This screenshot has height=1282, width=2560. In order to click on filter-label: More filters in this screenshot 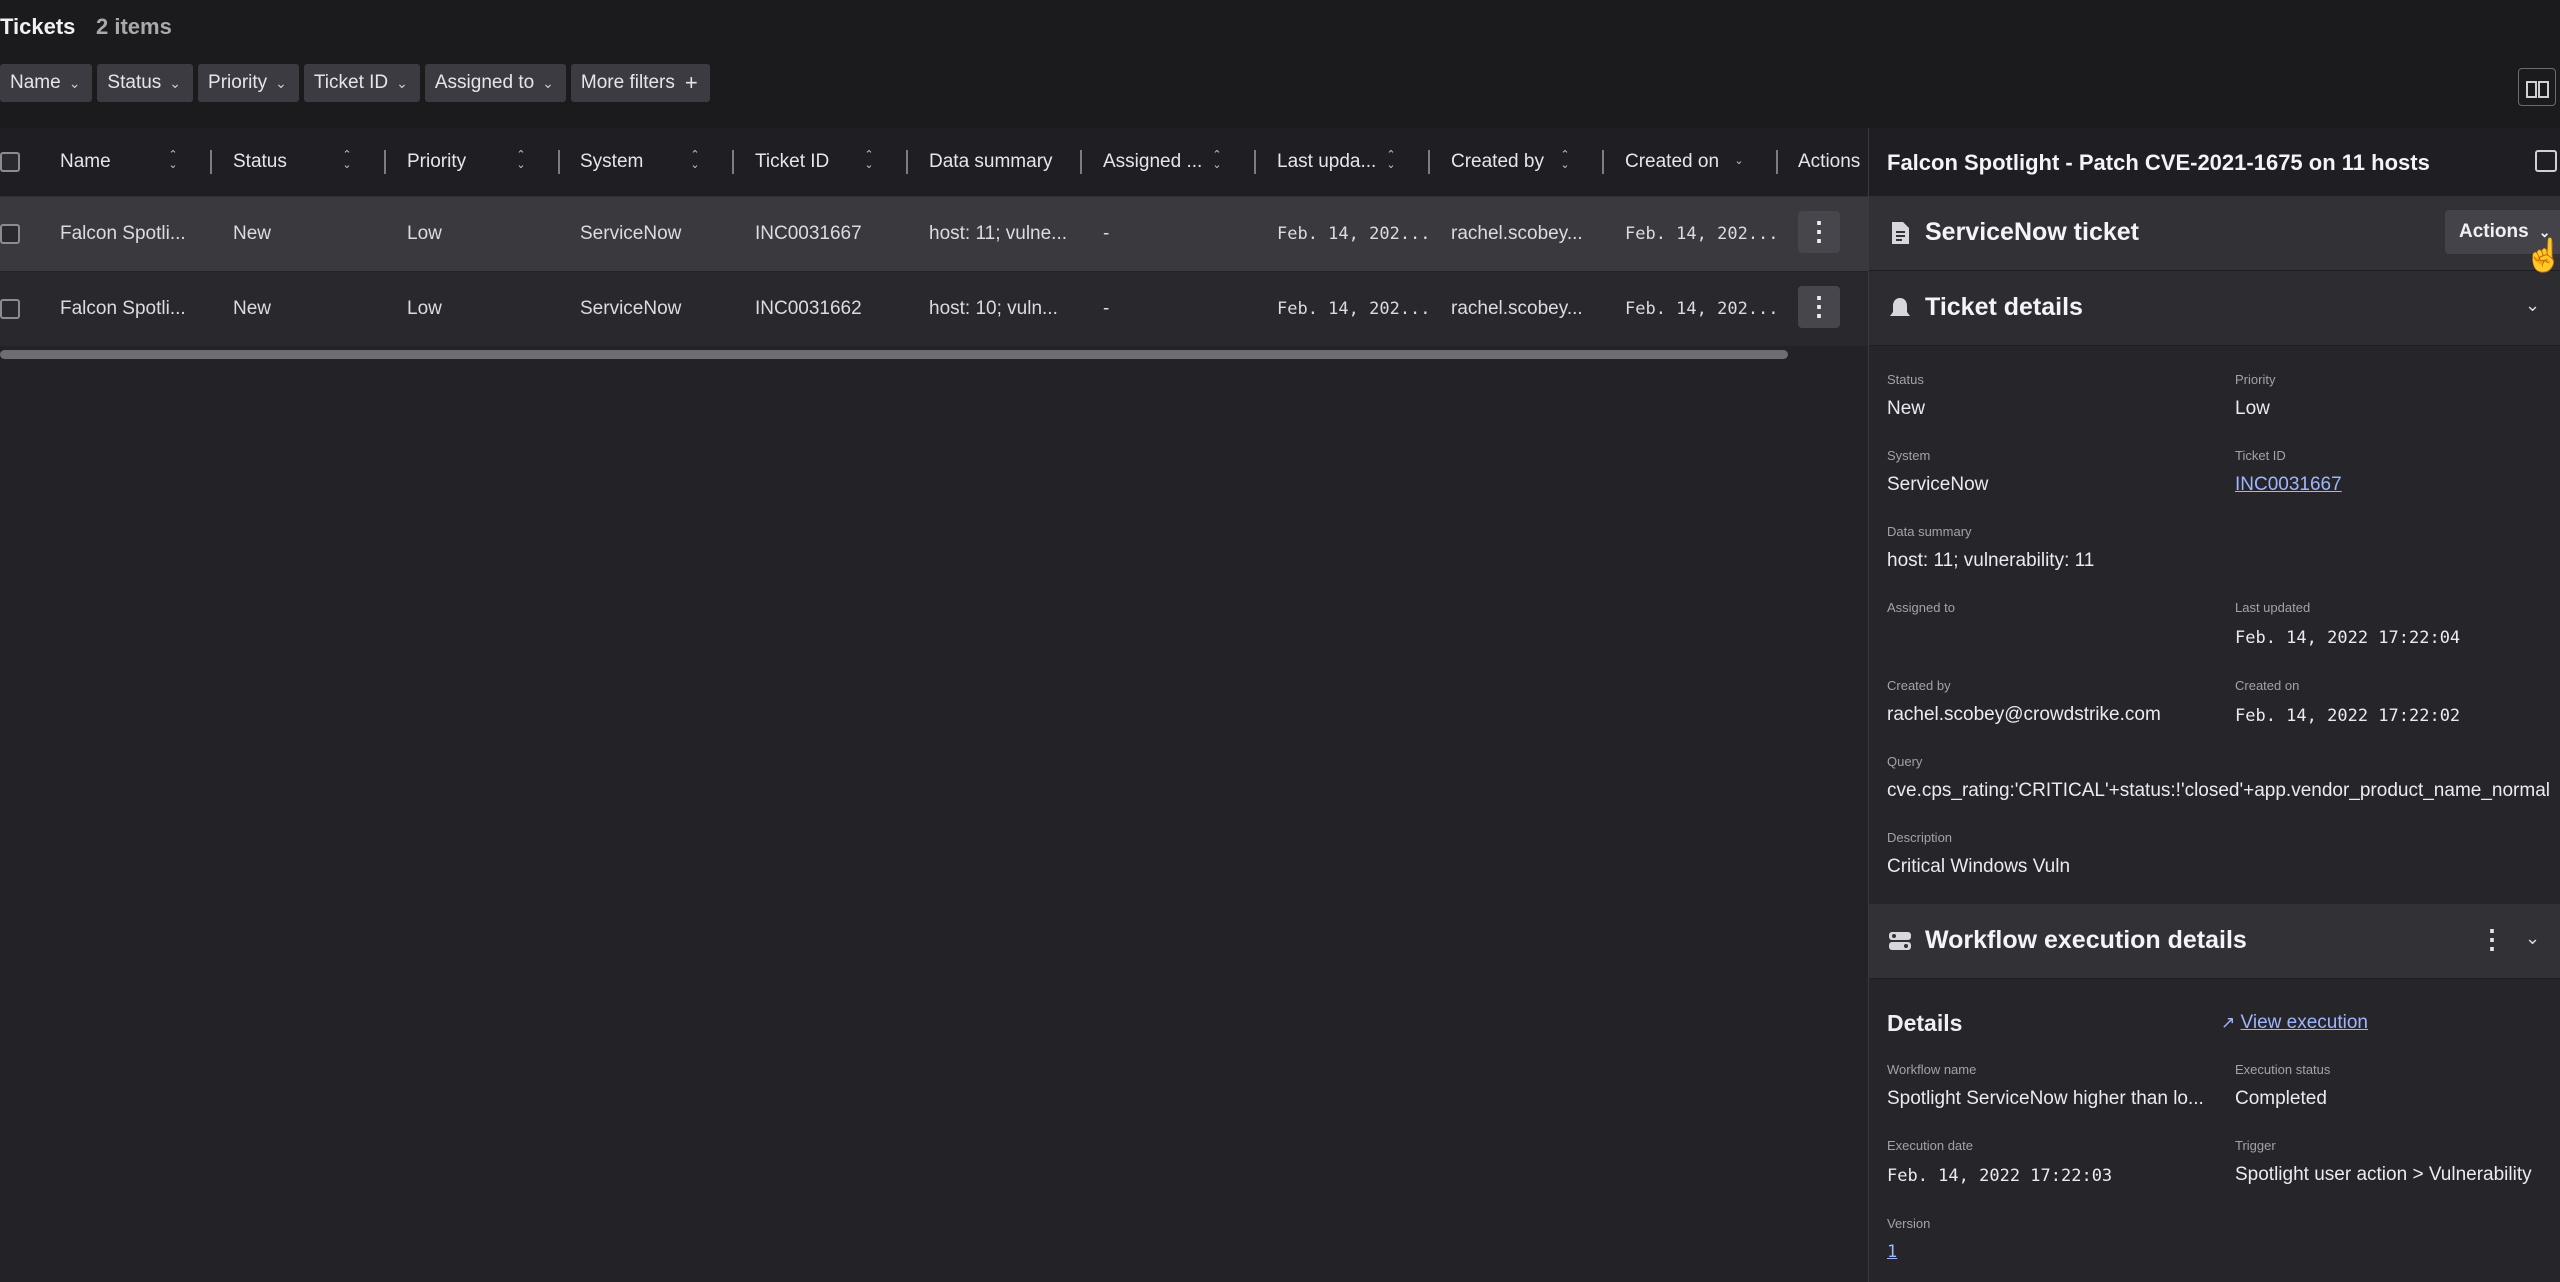, I will do `click(627, 82)`.